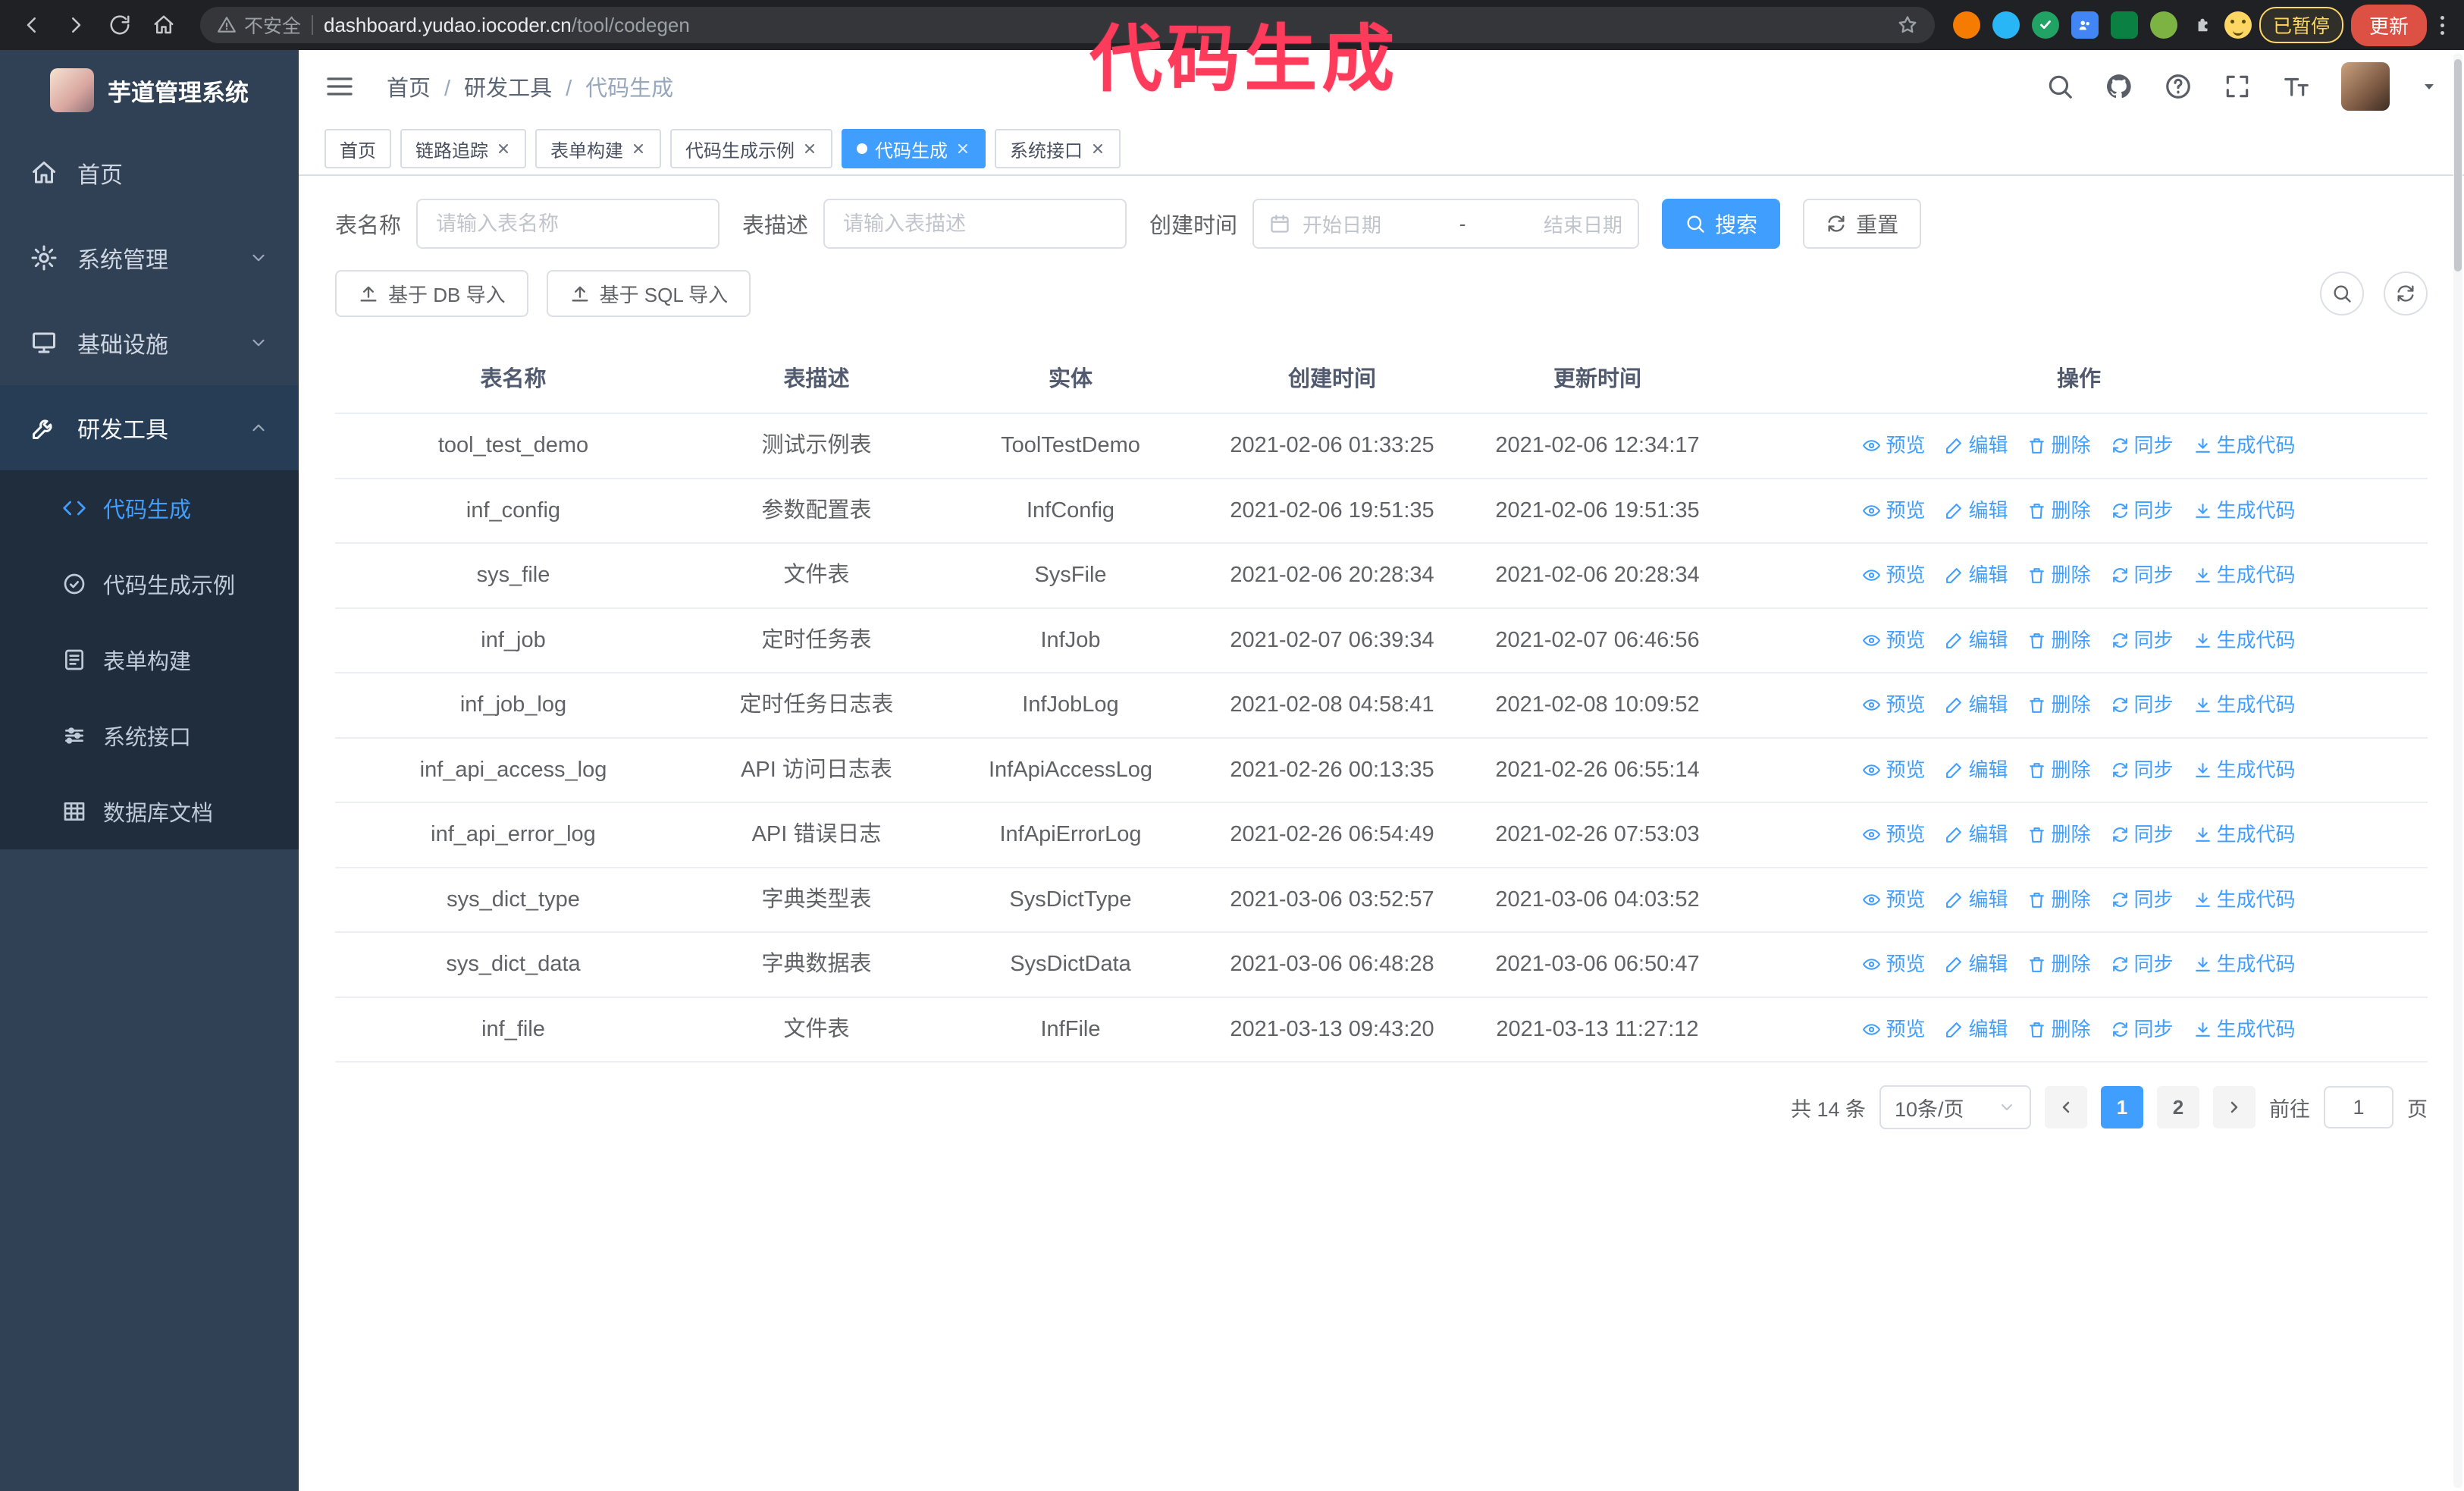 The height and width of the screenshot is (1491, 2464). Describe the element at coordinates (418, 86) in the screenshot. I see `breadcrumb-item-home: 首页` at that location.